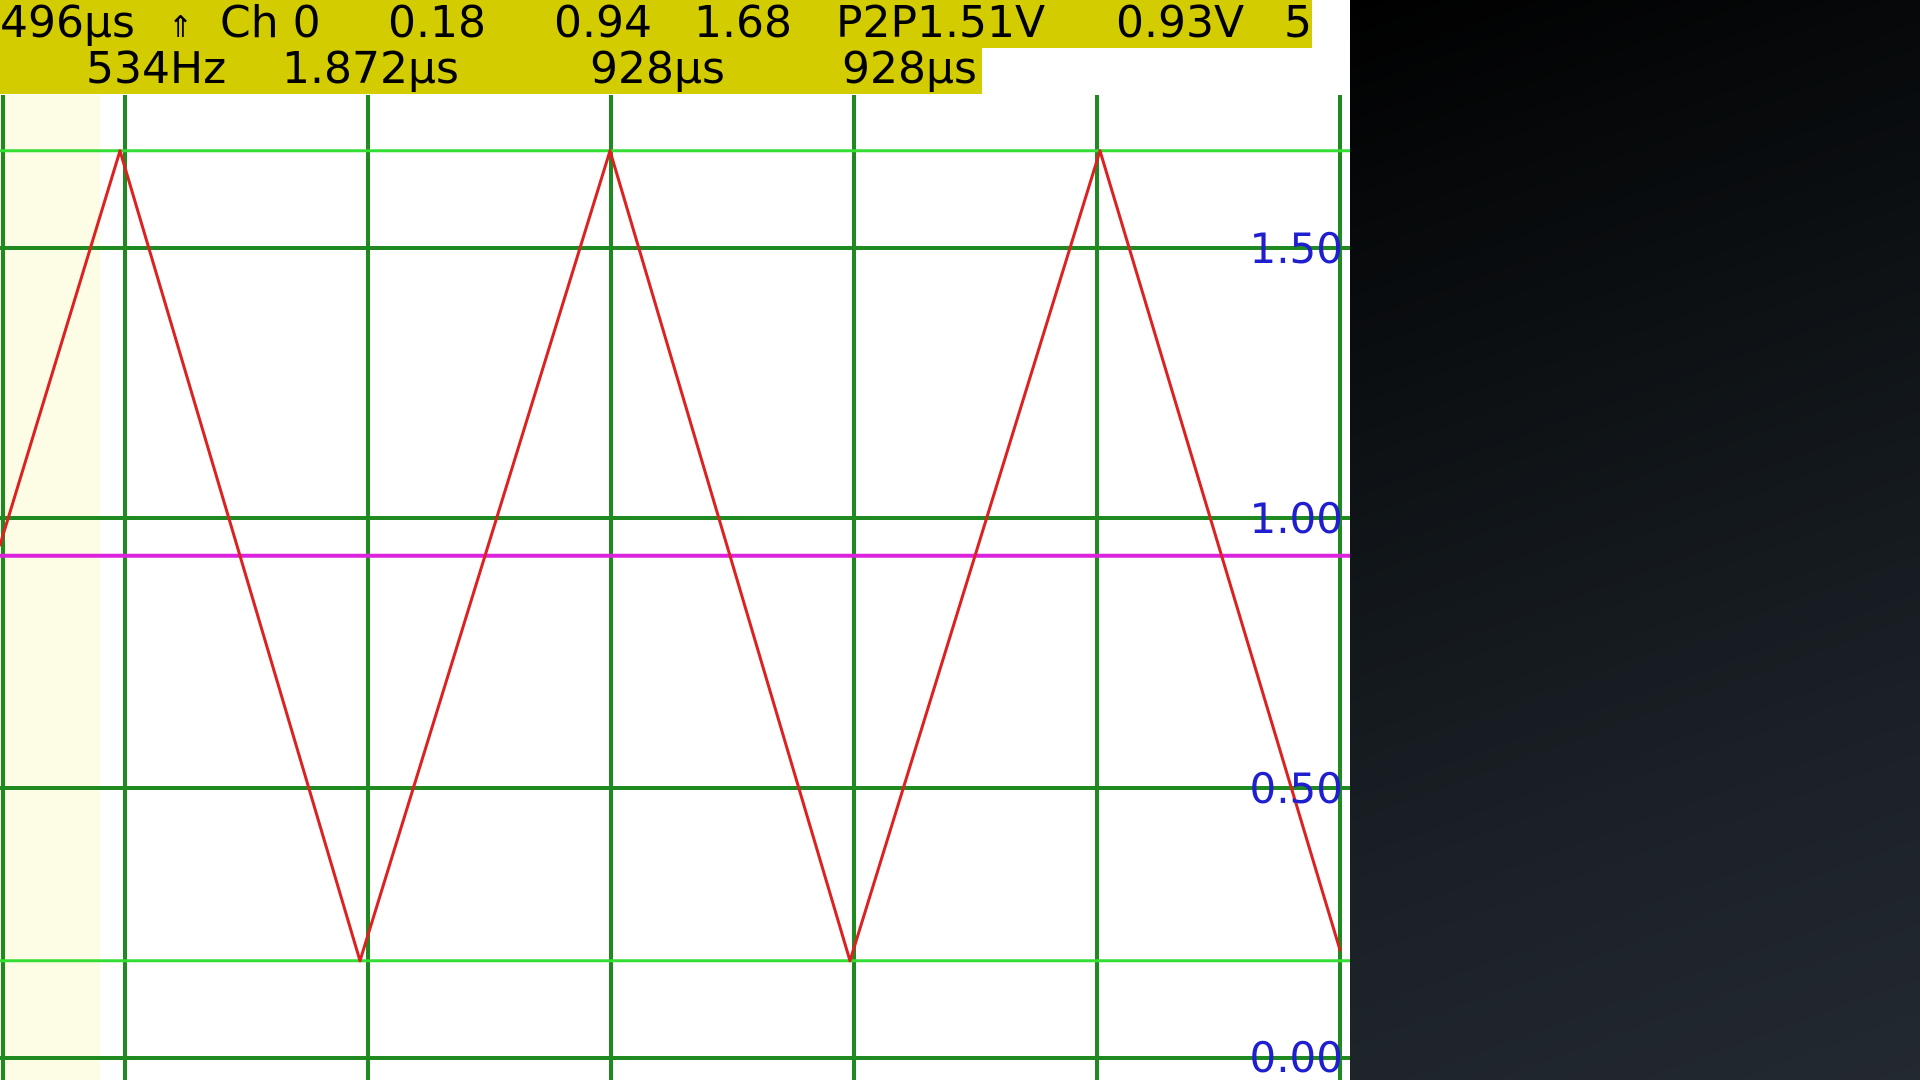 Image resolution: width=1920 pixels, height=1080 pixels. What do you see at coordinates (909, 68) in the screenshot?
I see `low-time-readout: 928μs` at bounding box center [909, 68].